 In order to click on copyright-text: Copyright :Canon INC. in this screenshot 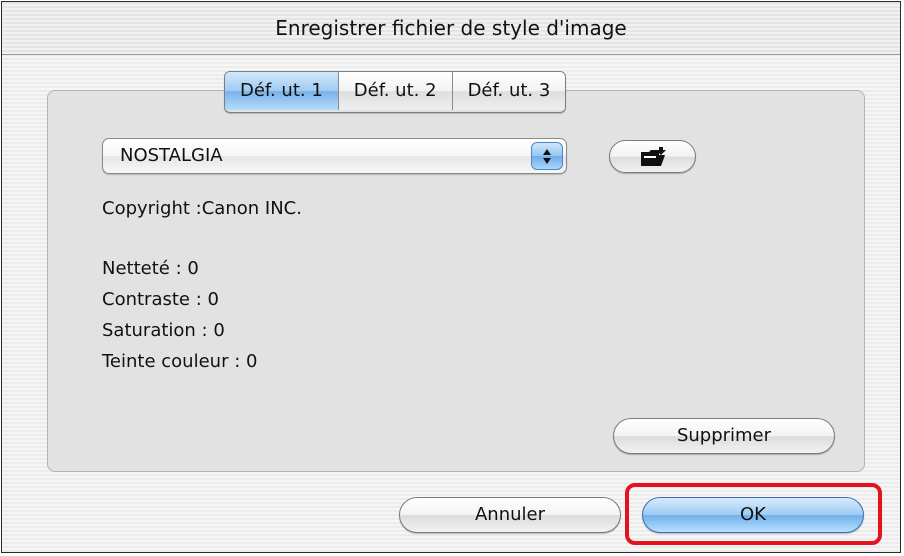, I will do `click(202, 208)`.